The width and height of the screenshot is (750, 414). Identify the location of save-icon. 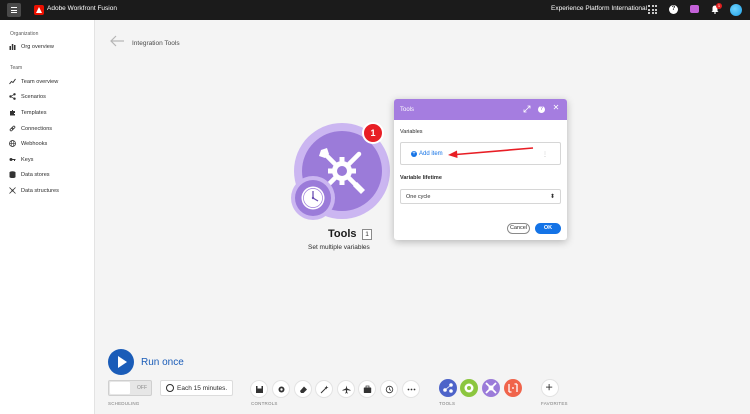
(259, 389).